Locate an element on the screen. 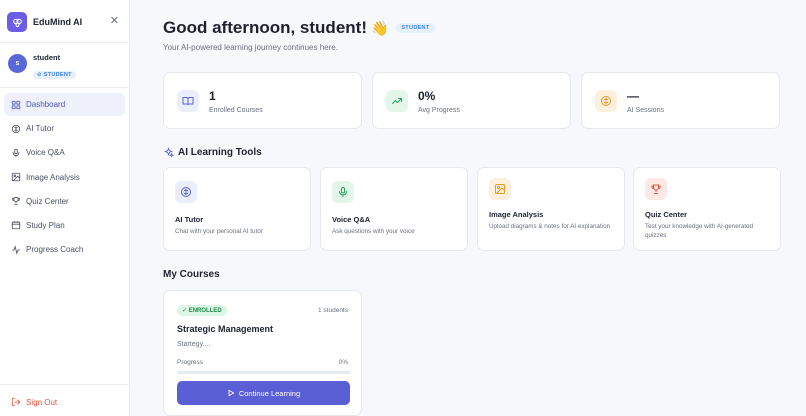  tool-title: Quiz Center is located at coordinates (666, 214).